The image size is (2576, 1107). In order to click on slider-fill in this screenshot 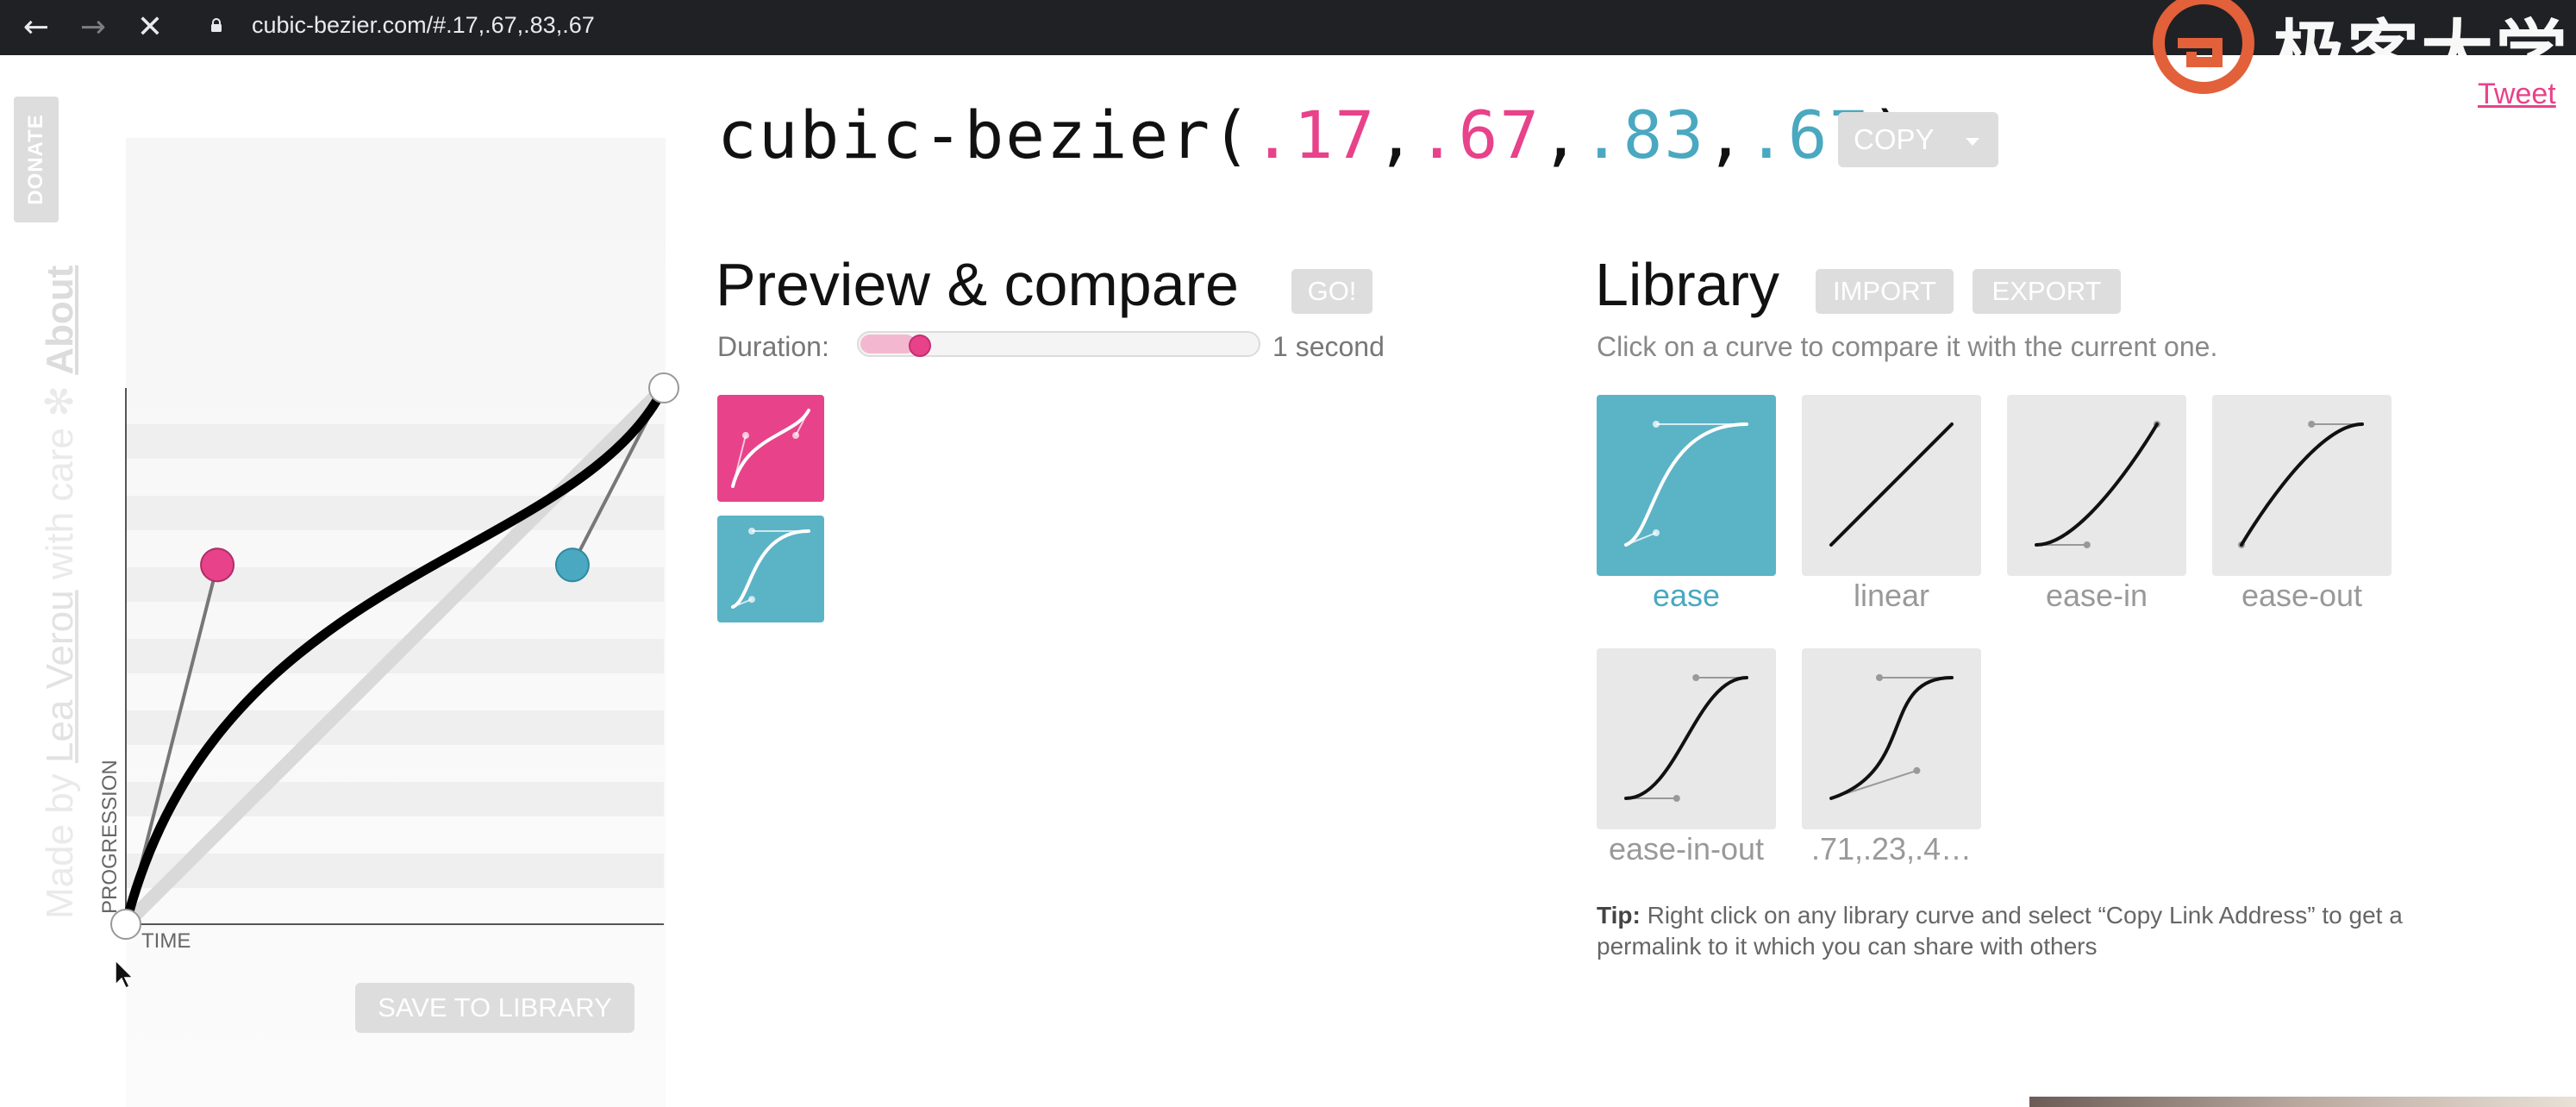, I will do `click(888, 344)`.